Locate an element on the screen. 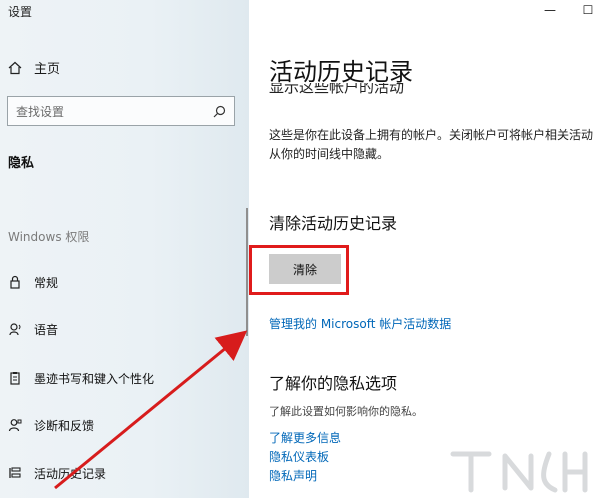  page-title: 活动历史记录 is located at coordinates (341, 72).